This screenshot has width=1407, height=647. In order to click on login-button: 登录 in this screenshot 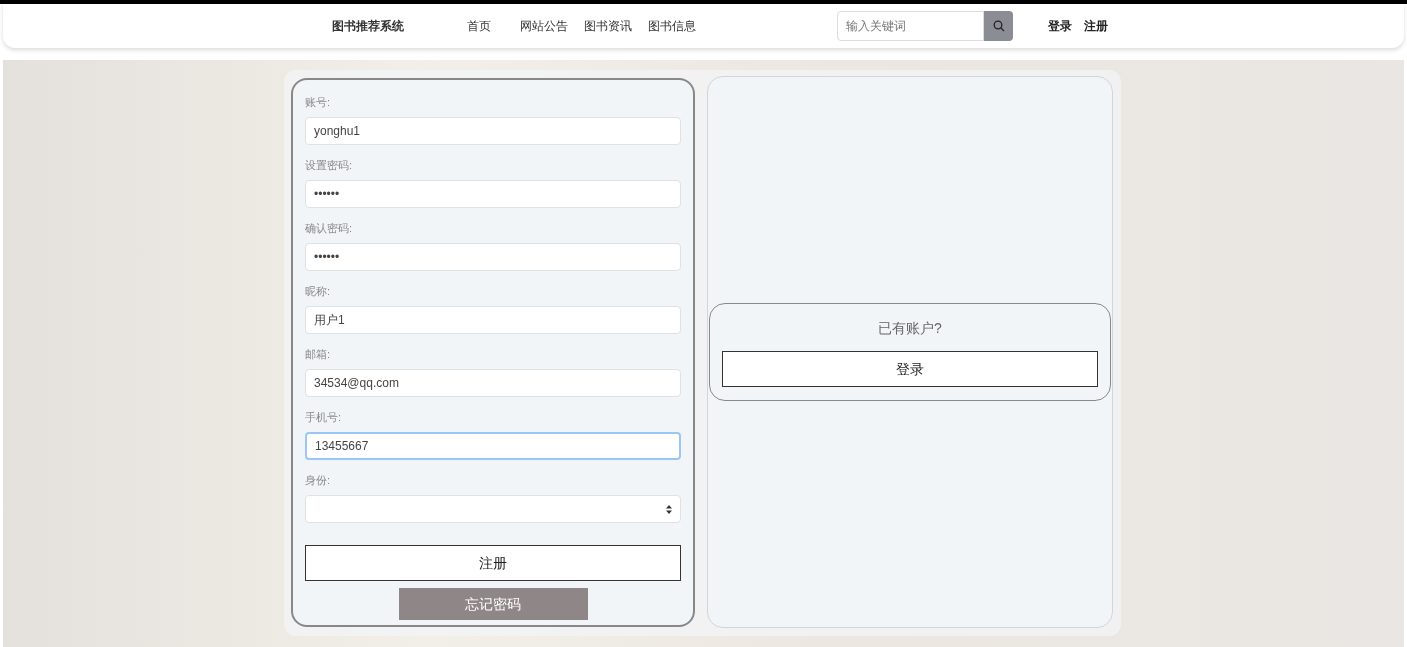, I will do `click(910, 369)`.